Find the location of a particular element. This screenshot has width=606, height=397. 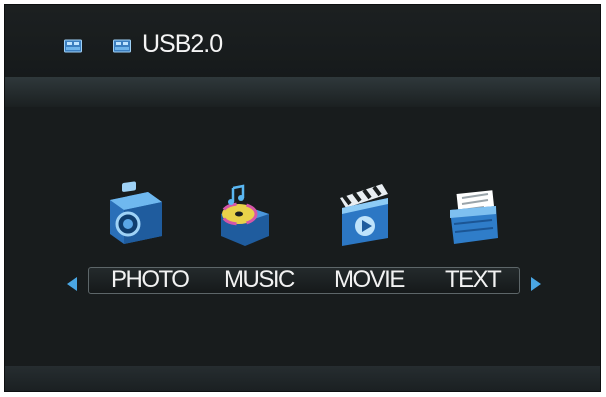

menu-item-music is located at coordinates (245, 215).